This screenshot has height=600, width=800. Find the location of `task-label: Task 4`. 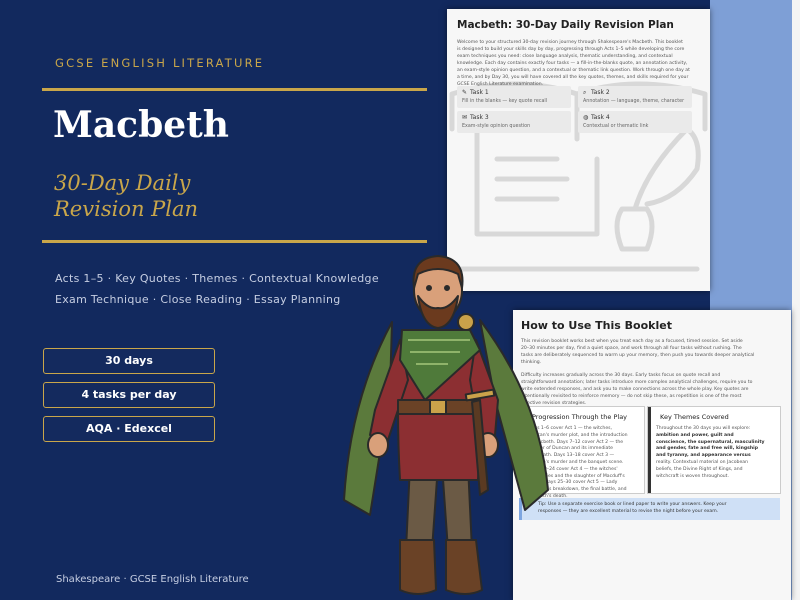

task-label: Task 4 is located at coordinates (600, 117).